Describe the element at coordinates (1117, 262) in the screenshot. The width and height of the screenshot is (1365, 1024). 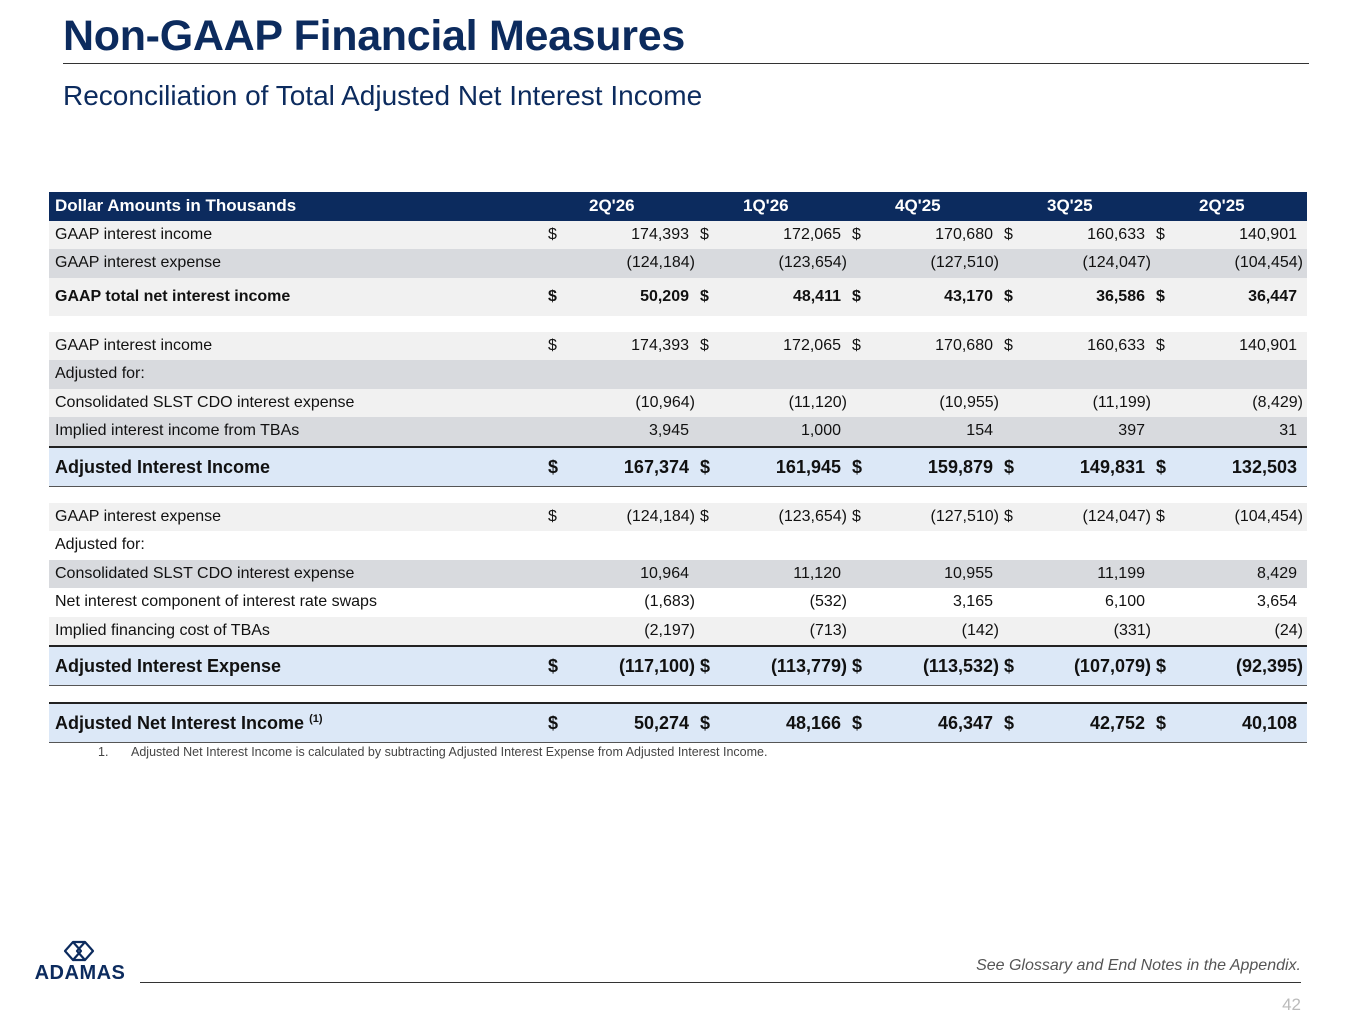
I see `cell-value: (124,047)` at that location.